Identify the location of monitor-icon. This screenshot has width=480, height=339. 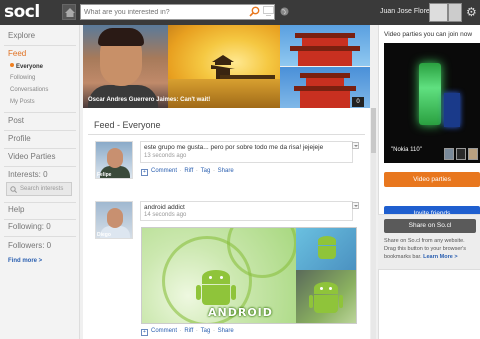
(268, 11).